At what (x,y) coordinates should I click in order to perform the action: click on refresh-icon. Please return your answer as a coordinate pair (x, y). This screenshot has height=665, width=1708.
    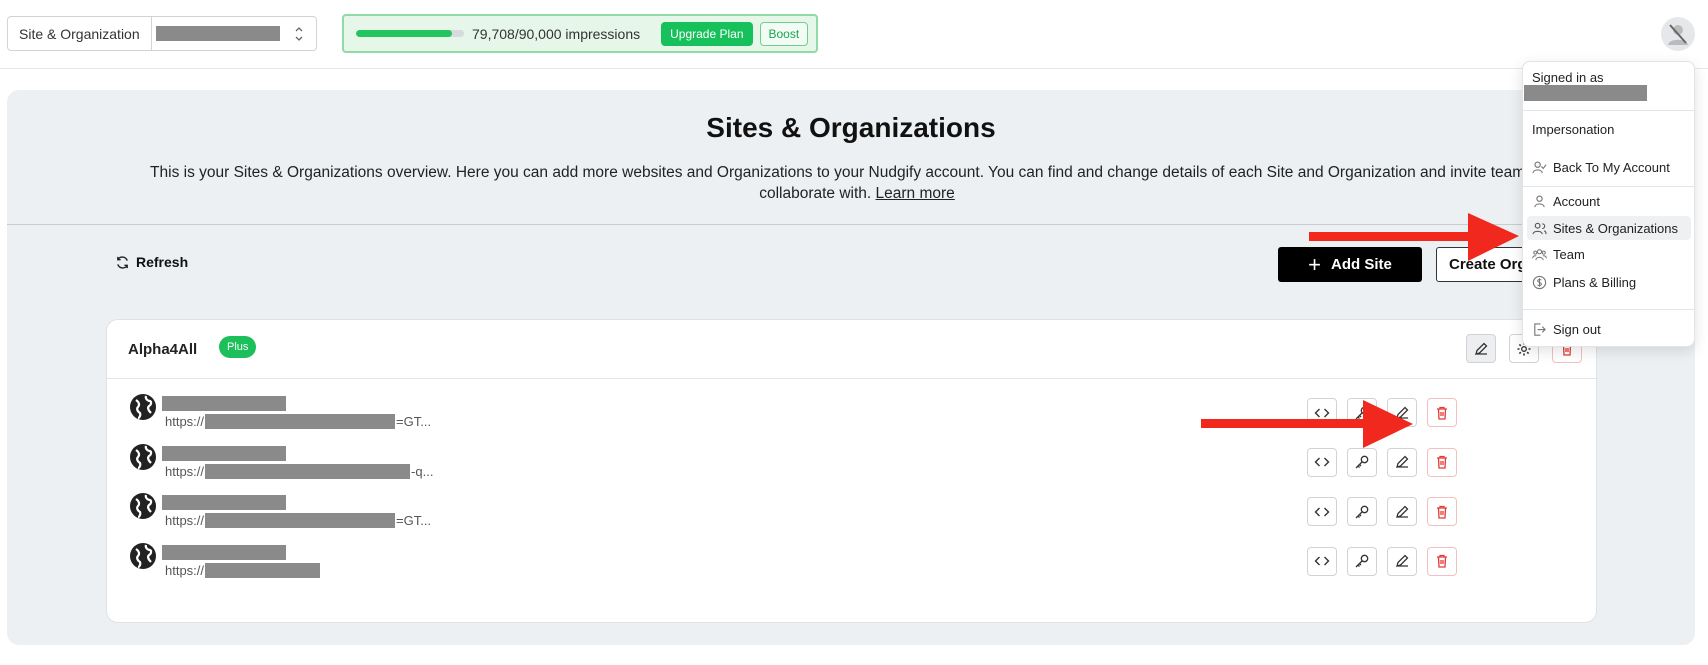
    Looking at the image, I should click on (122, 262).